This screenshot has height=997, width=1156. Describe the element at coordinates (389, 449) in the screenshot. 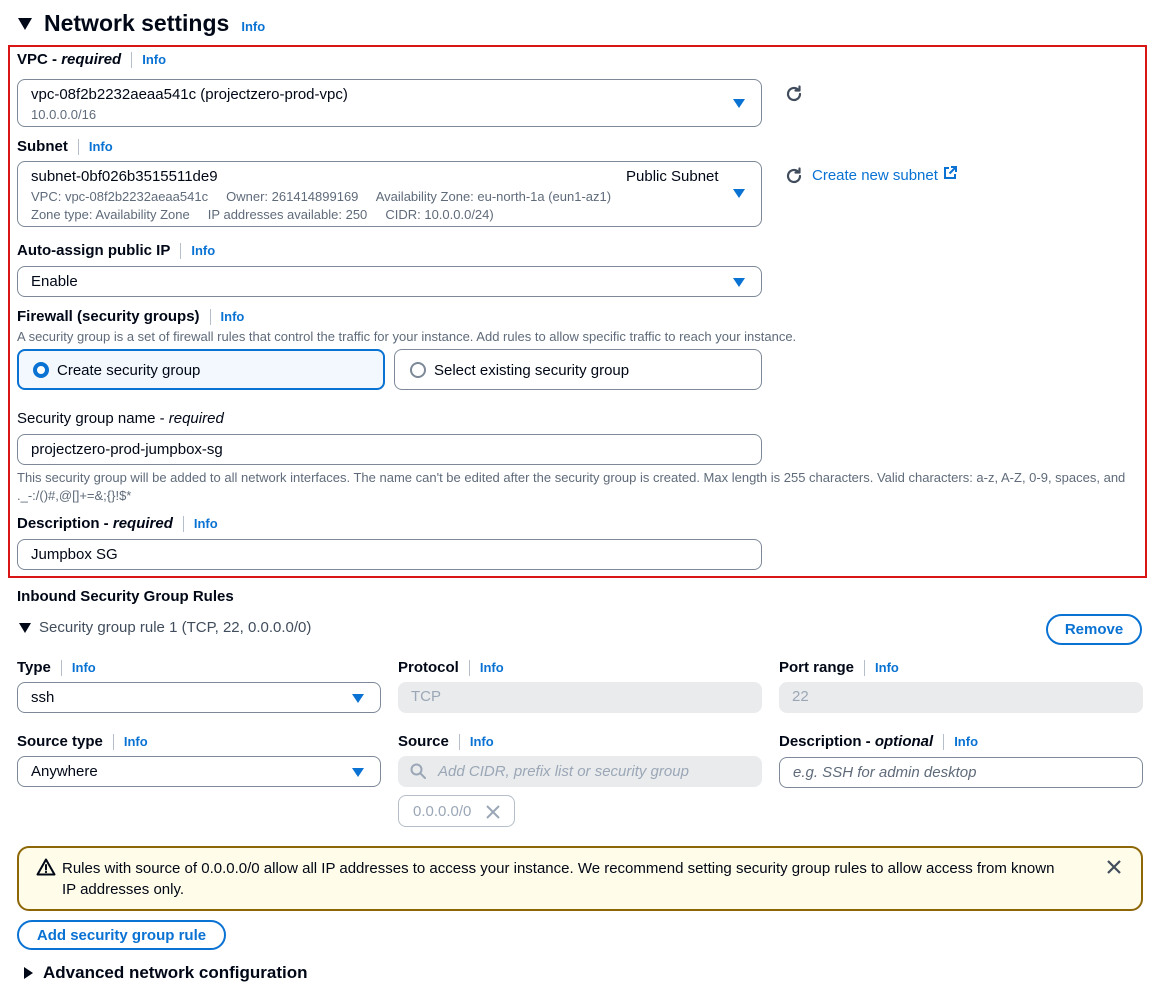

I see `sg-name-input: projectzero-prod-jumpbox-sg` at that location.